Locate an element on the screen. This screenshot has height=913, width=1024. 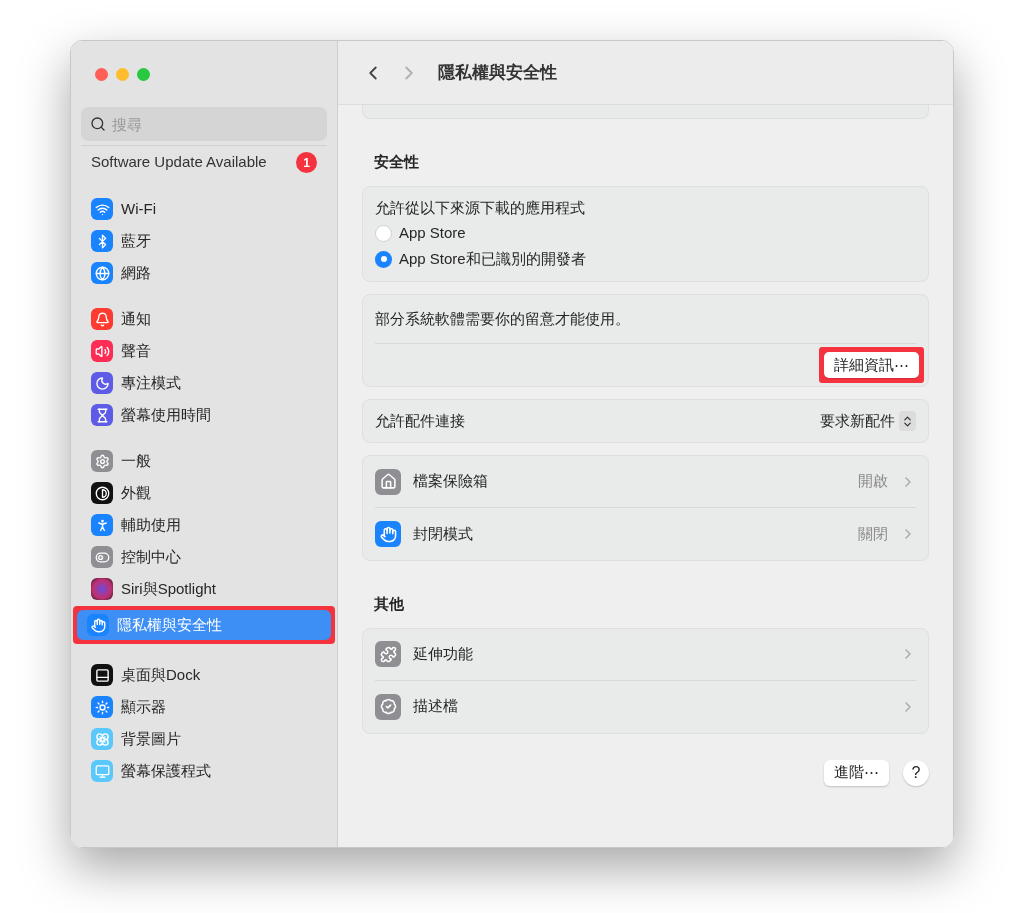
popup-button: 要求新配件 is located at coordinates (868, 421).